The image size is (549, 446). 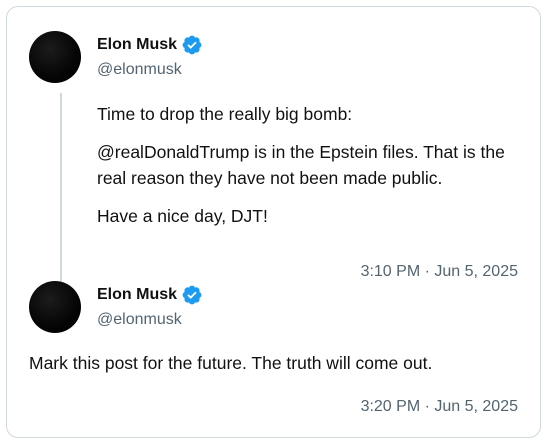 What do you see at coordinates (61, 188) in the screenshot?
I see `thread-connector-line` at bounding box center [61, 188].